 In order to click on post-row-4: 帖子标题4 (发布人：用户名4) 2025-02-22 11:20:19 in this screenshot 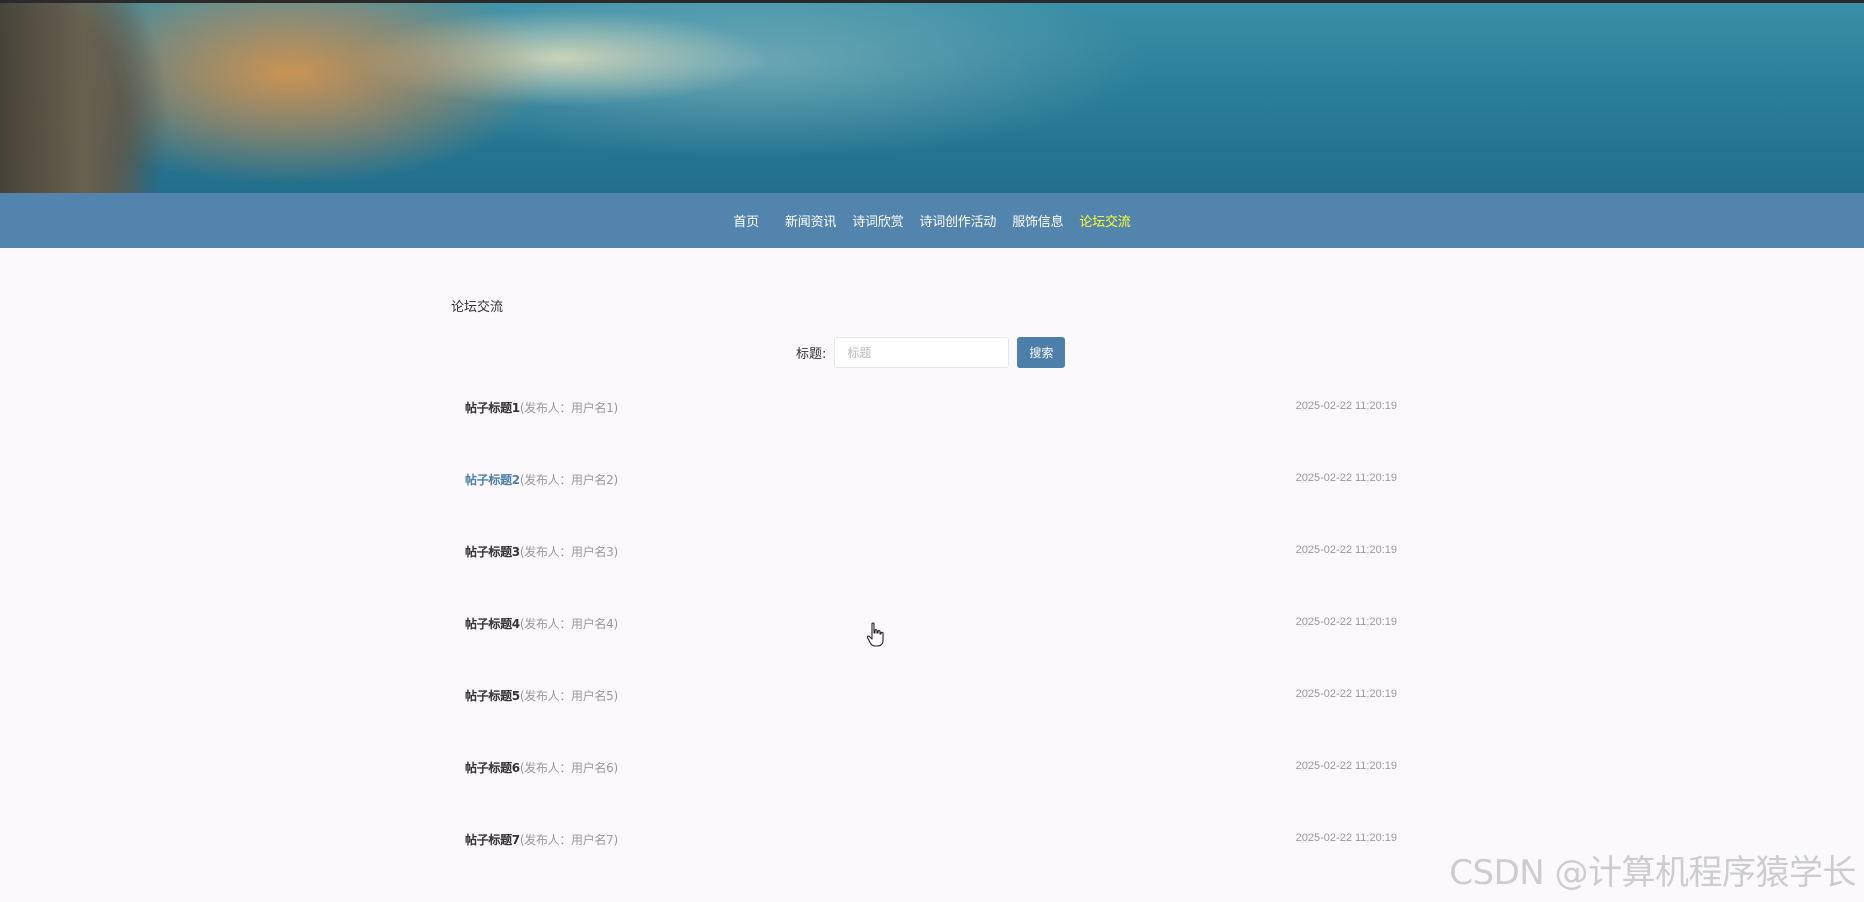, I will do `click(931, 651)`.